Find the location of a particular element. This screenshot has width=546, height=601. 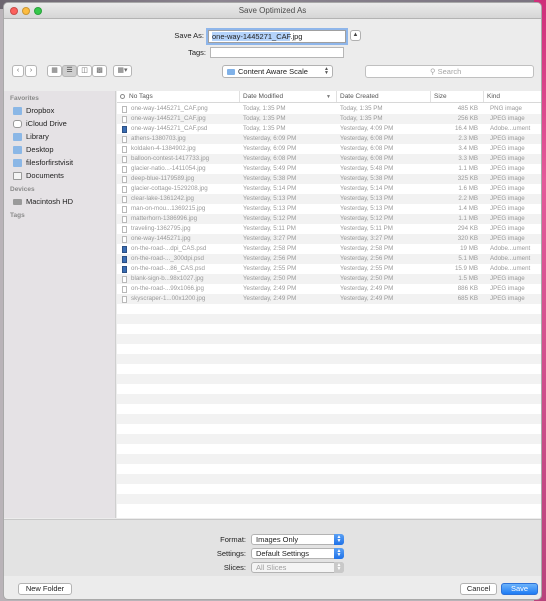

arrange-button: ▦▾ is located at coordinates (122, 71).